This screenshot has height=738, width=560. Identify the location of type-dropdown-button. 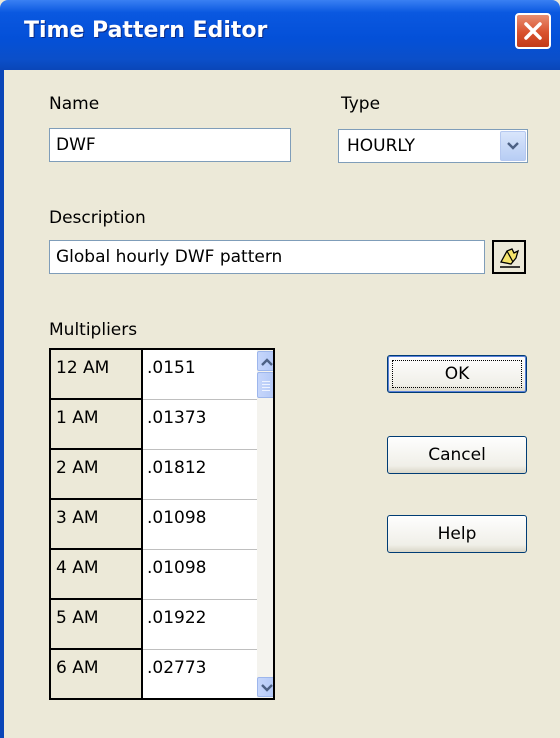
(513, 146).